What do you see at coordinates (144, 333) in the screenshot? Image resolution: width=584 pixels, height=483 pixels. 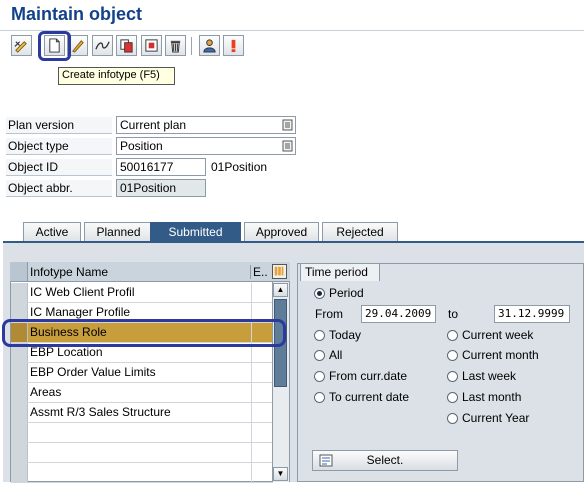 I see `selected-row-highlight` at bounding box center [144, 333].